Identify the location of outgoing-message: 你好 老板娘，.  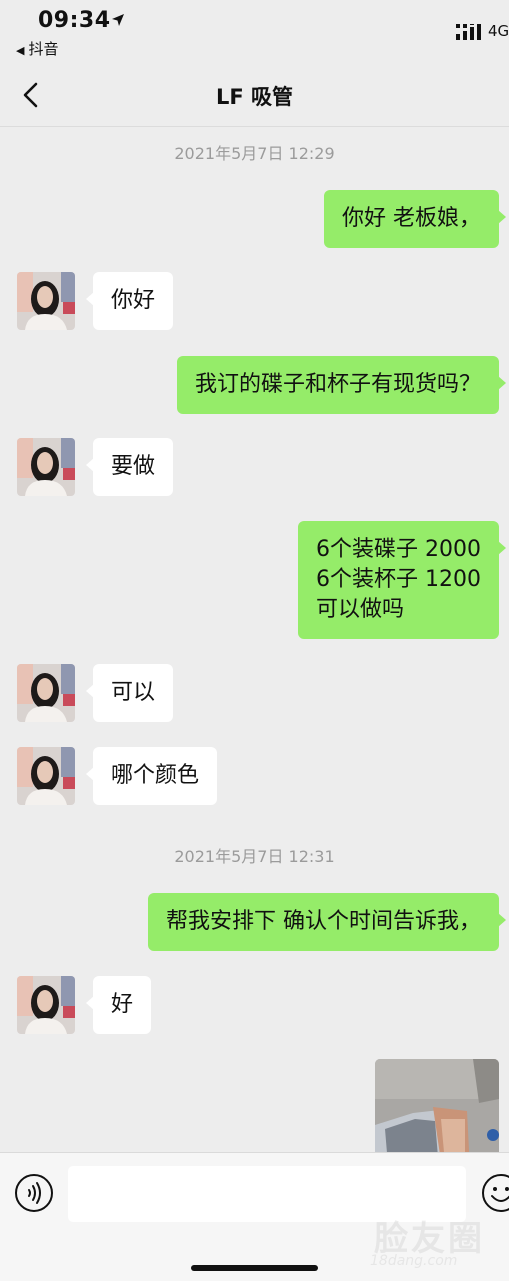
(415, 219).